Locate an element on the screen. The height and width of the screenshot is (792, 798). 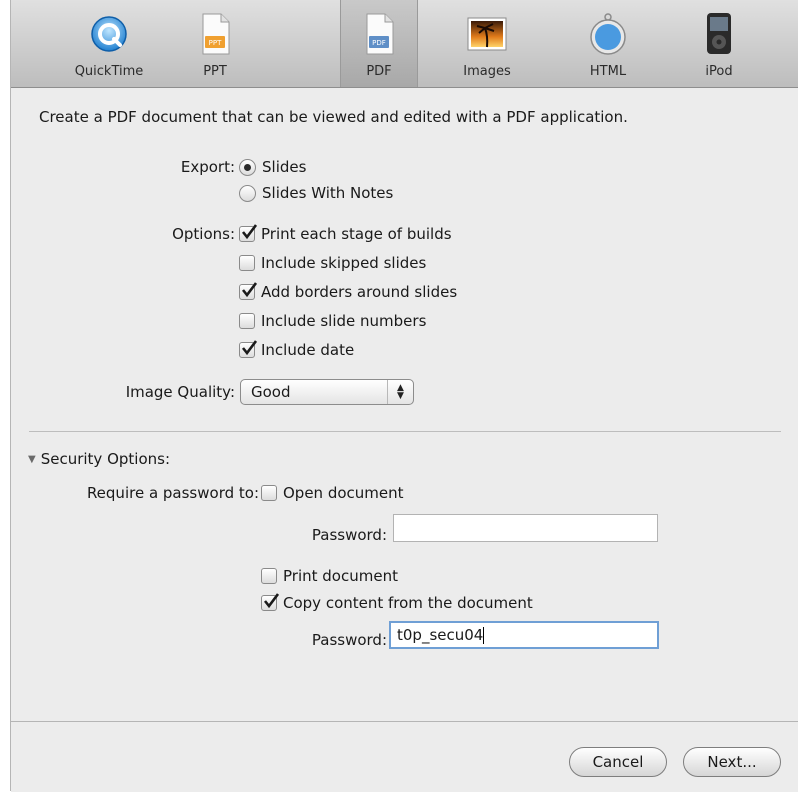
checkbox-label: Copy content from the document is located at coordinates (408, 603).